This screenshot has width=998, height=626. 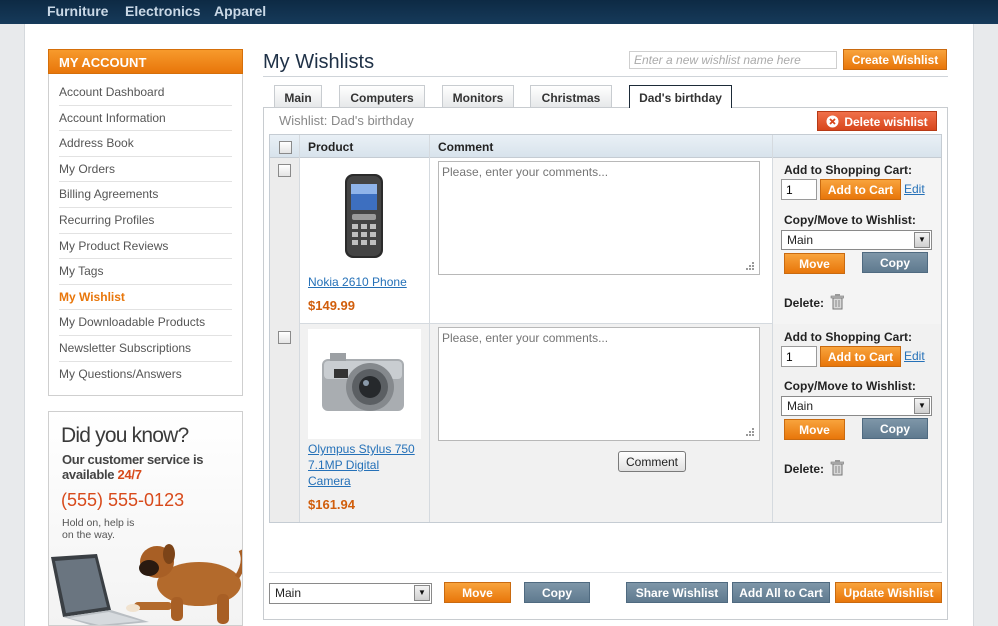 I want to click on tab-computers: Computers, so click(x=382, y=96).